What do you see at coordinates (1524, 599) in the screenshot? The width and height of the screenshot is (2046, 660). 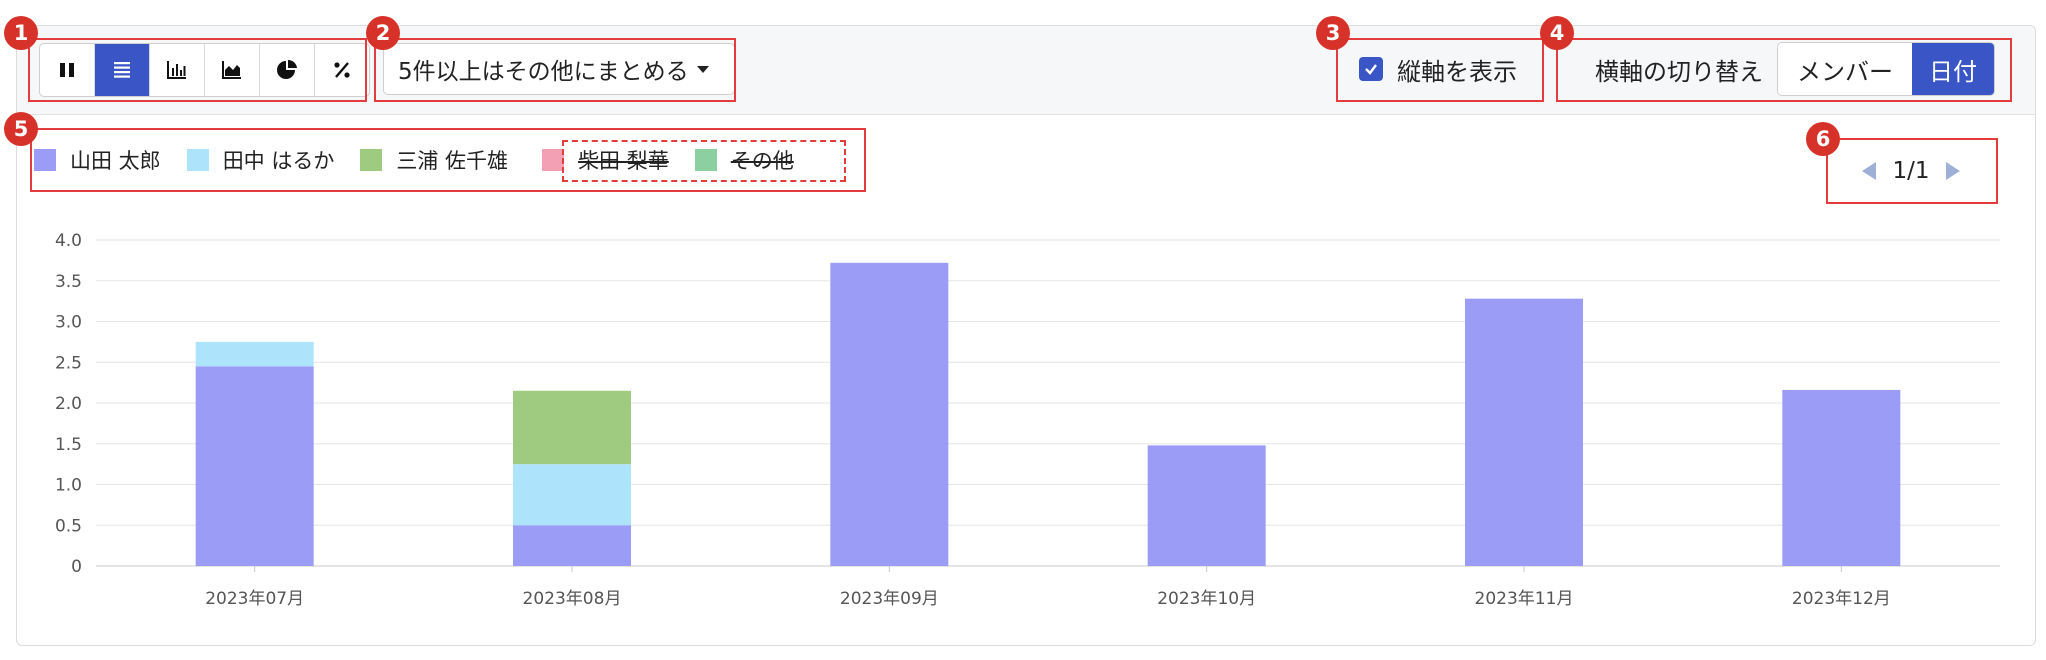 I see `x-tick-label: 2023年11月` at bounding box center [1524, 599].